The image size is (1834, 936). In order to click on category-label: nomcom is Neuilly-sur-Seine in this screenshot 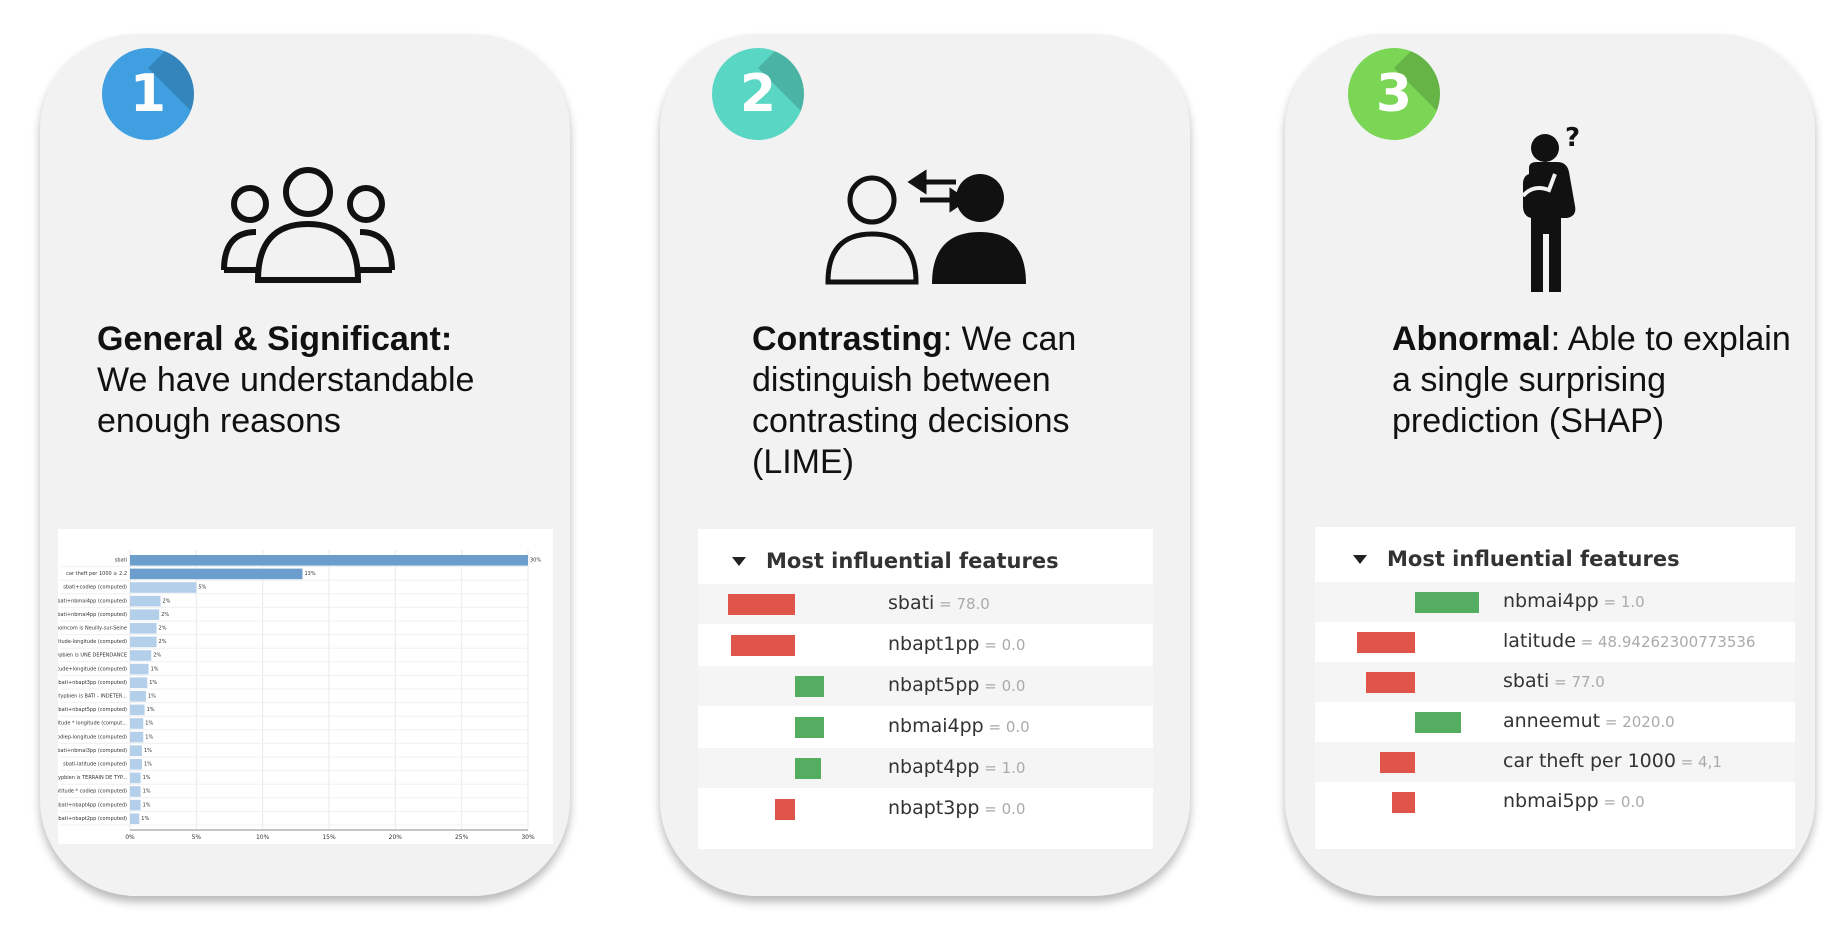, I will do `click(92, 629)`.